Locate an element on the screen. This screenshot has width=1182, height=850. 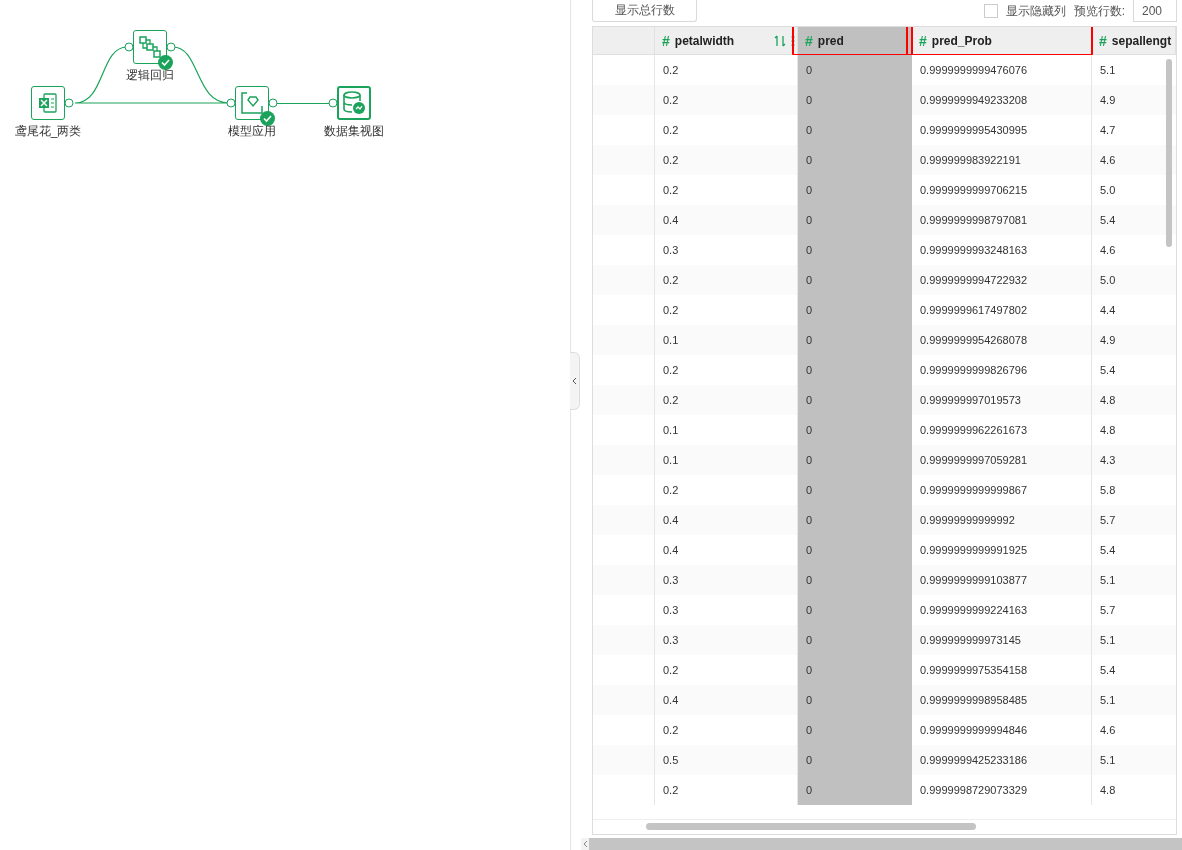
database-icon is located at coordinates (354, 103).